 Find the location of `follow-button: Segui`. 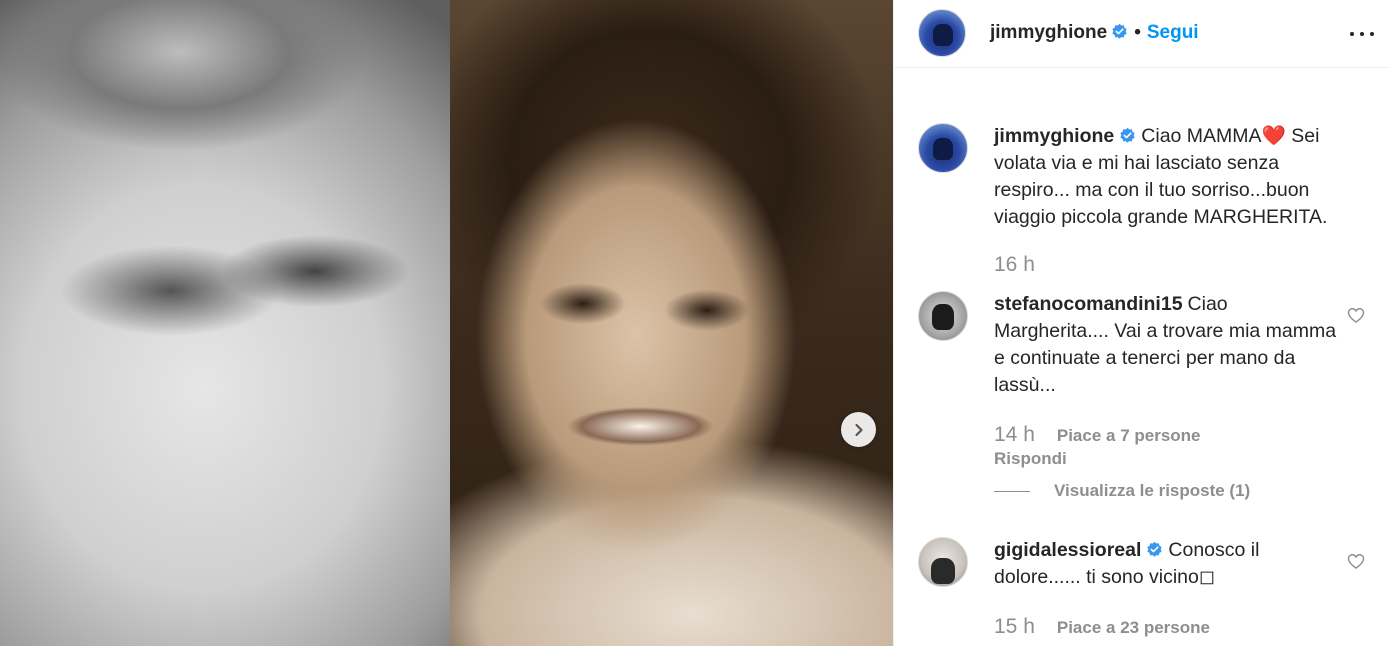

follow-button: Segui is located at coordinates (1173, 32).